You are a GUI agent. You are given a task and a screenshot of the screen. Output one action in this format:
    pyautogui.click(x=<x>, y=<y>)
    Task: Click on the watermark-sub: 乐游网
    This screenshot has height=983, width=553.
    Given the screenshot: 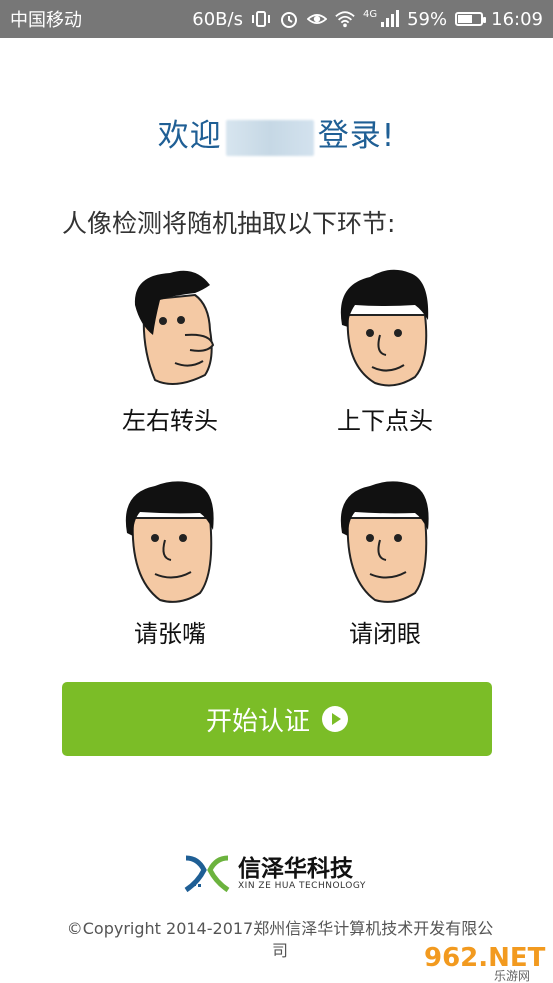 What is the action you would take?
    pyautogui.click(x=512, y=975)
    